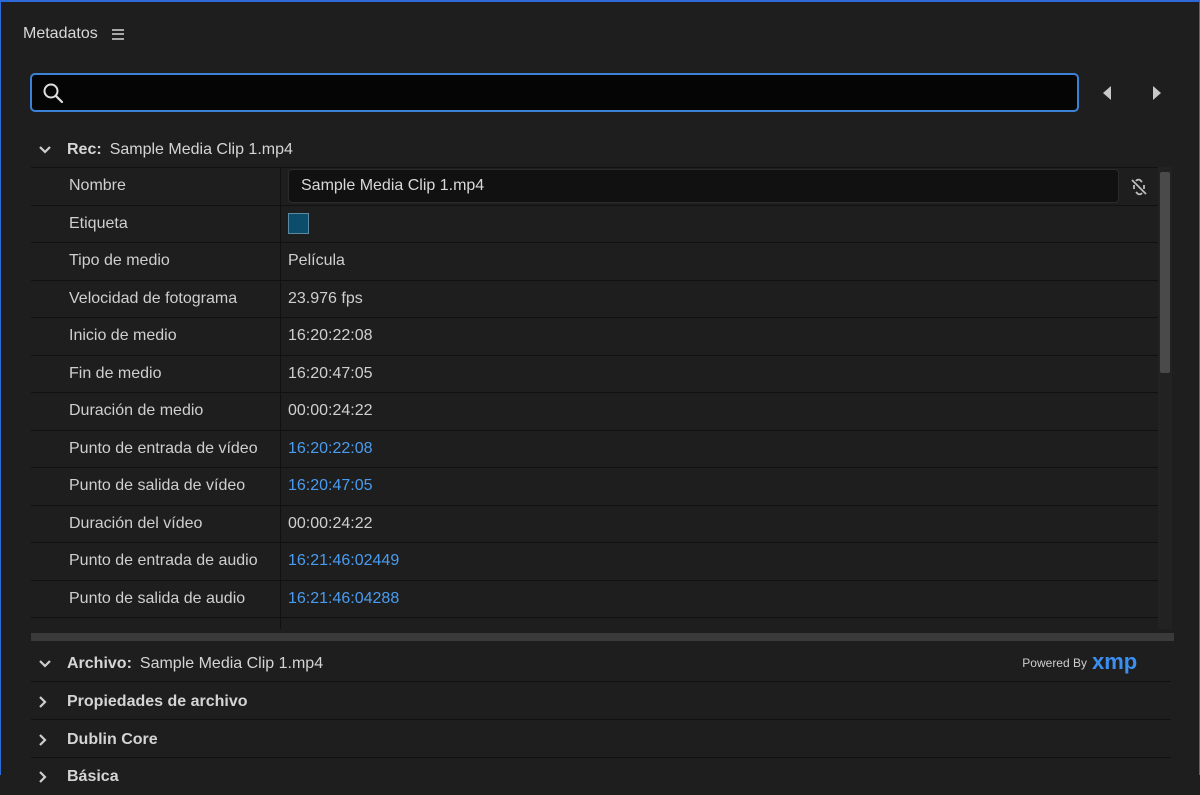  What do you see at coordinates (156, 486) in the screenshot?
I see `row-label: Punto de salida de vídeo` at bounding box center [156, 486].